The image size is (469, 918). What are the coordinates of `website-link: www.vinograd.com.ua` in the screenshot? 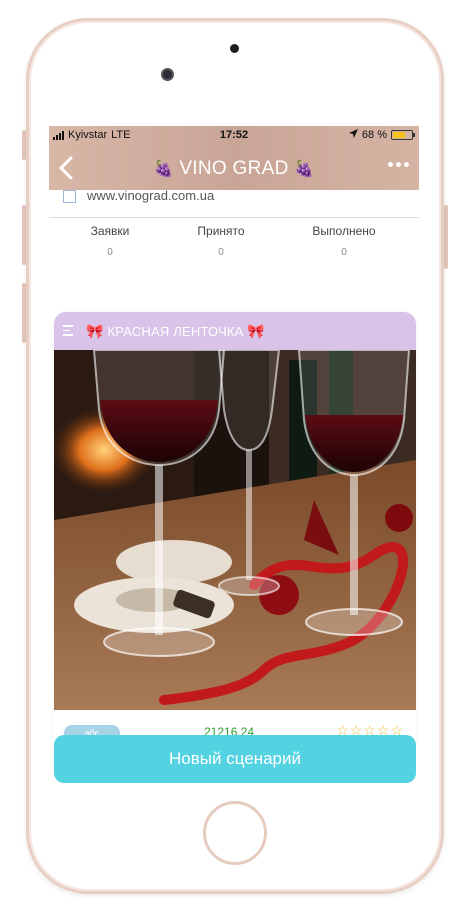 It's located at (150, 195).